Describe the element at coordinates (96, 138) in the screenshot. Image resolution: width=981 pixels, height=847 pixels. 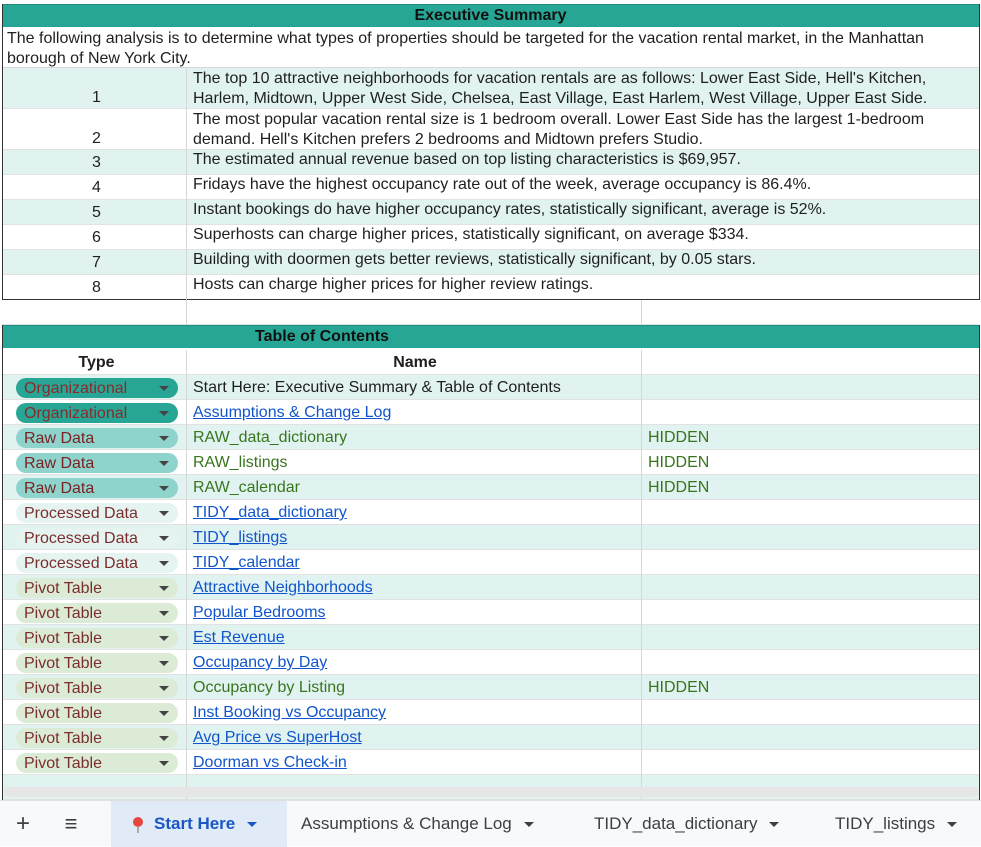
I see `summary-row-number: 2` at that location.